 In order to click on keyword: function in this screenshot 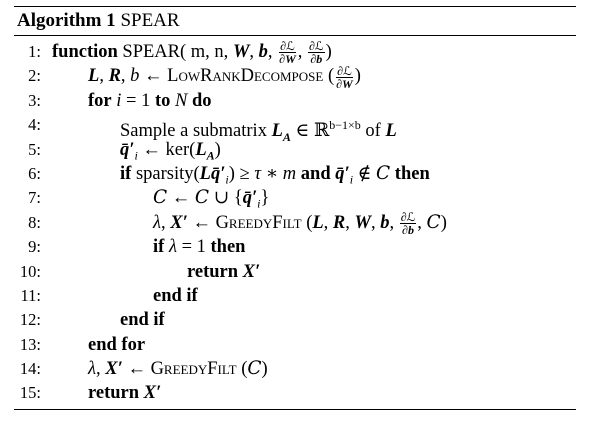, I will do `click(85, 52)`.